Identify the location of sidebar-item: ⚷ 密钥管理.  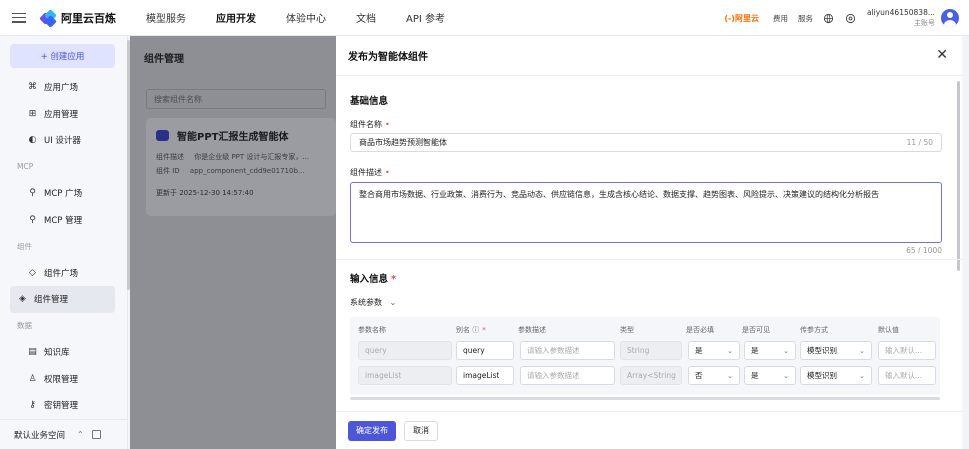
(62, 405).